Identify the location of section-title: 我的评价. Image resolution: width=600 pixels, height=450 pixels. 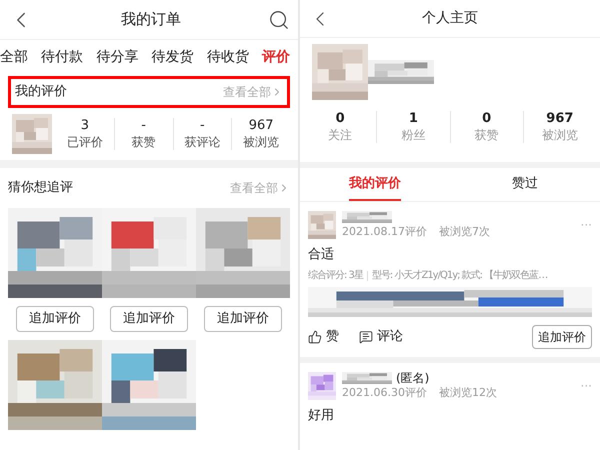
(41, 91).